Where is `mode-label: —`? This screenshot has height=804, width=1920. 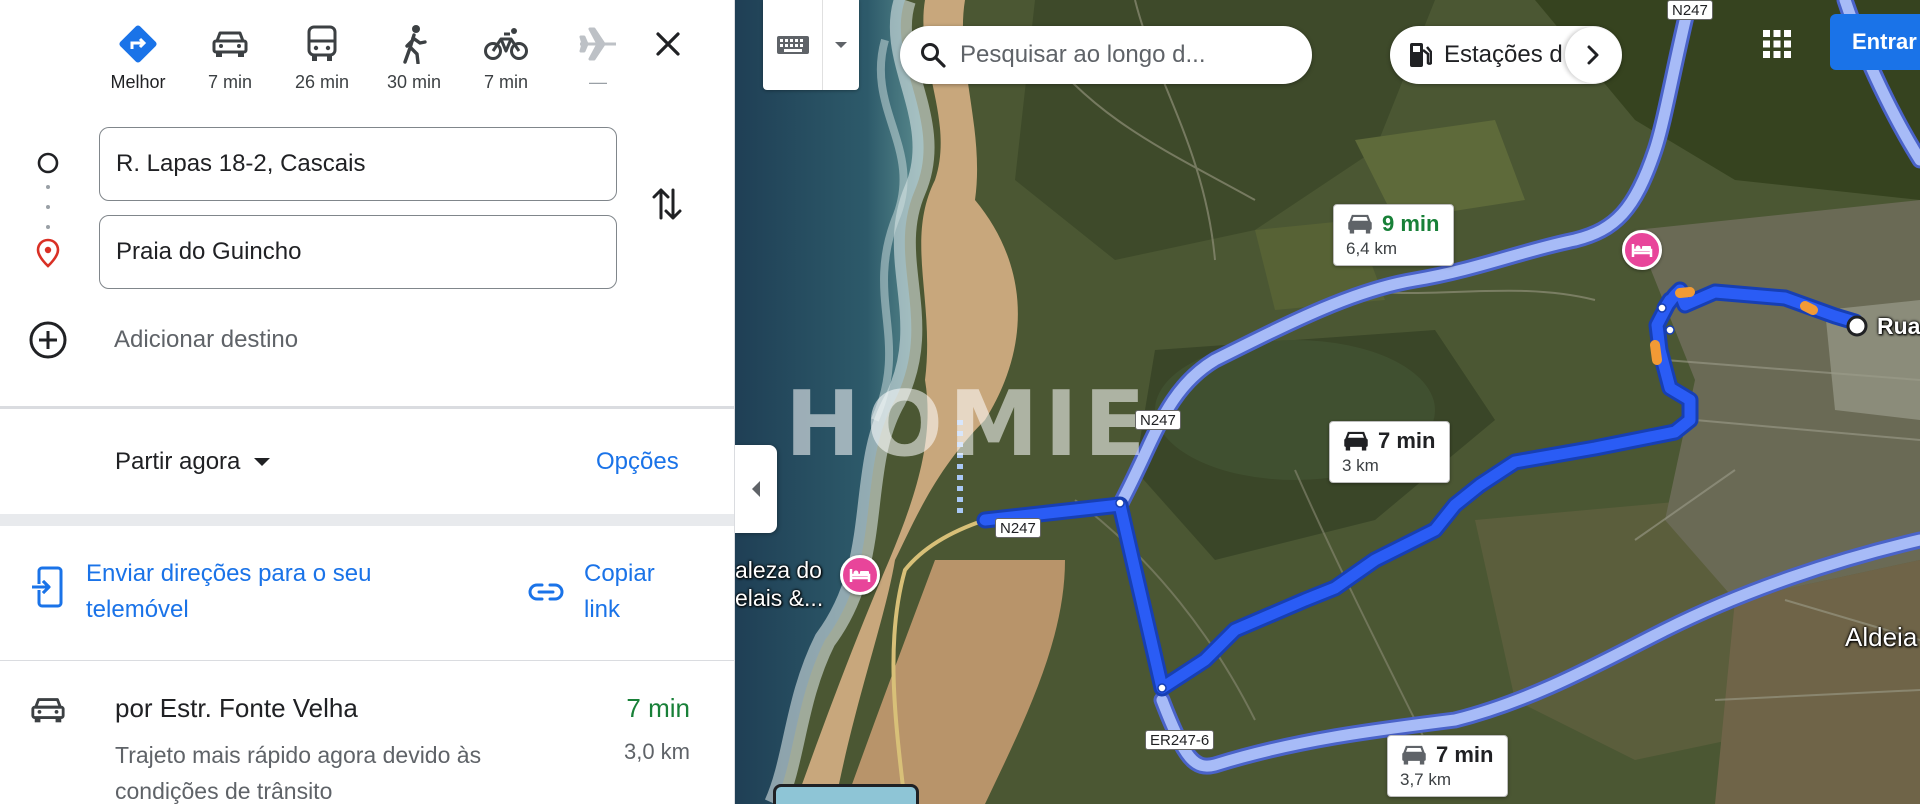 mode-label: — is located at coordinates (598, 82).